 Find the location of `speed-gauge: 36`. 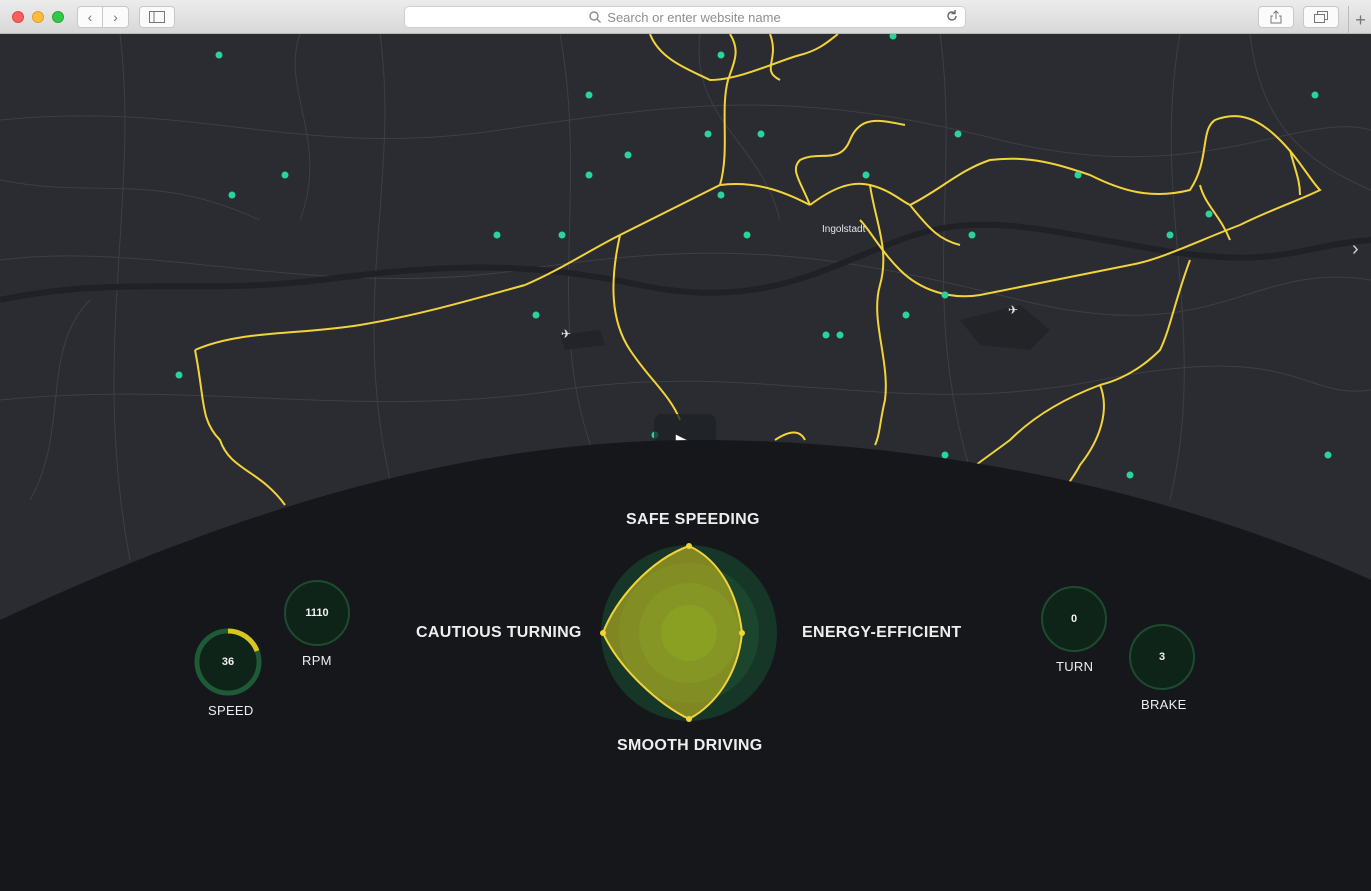

speed-gauge: 36 is located at coordinates (228, 662).